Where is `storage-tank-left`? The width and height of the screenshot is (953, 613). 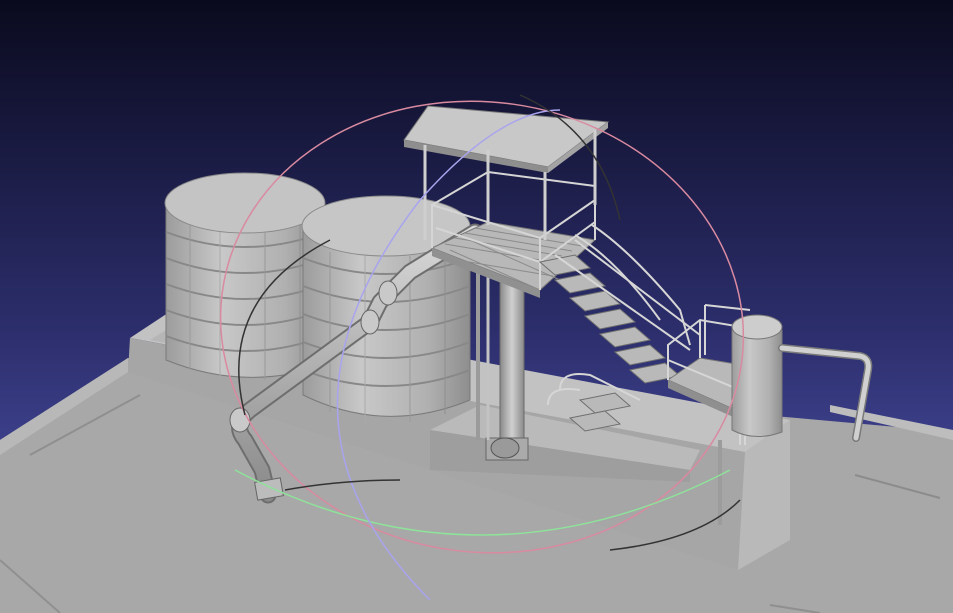
storage-tank-left is located at coordinates (245, 276).